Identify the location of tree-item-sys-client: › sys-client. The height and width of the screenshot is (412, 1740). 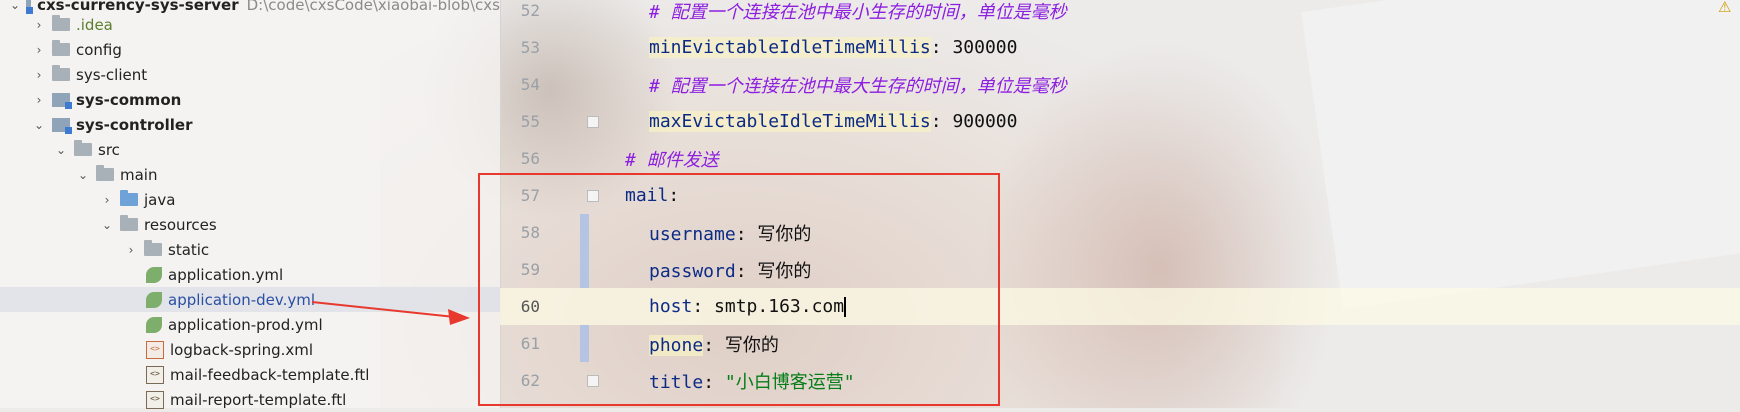
(250, 74).